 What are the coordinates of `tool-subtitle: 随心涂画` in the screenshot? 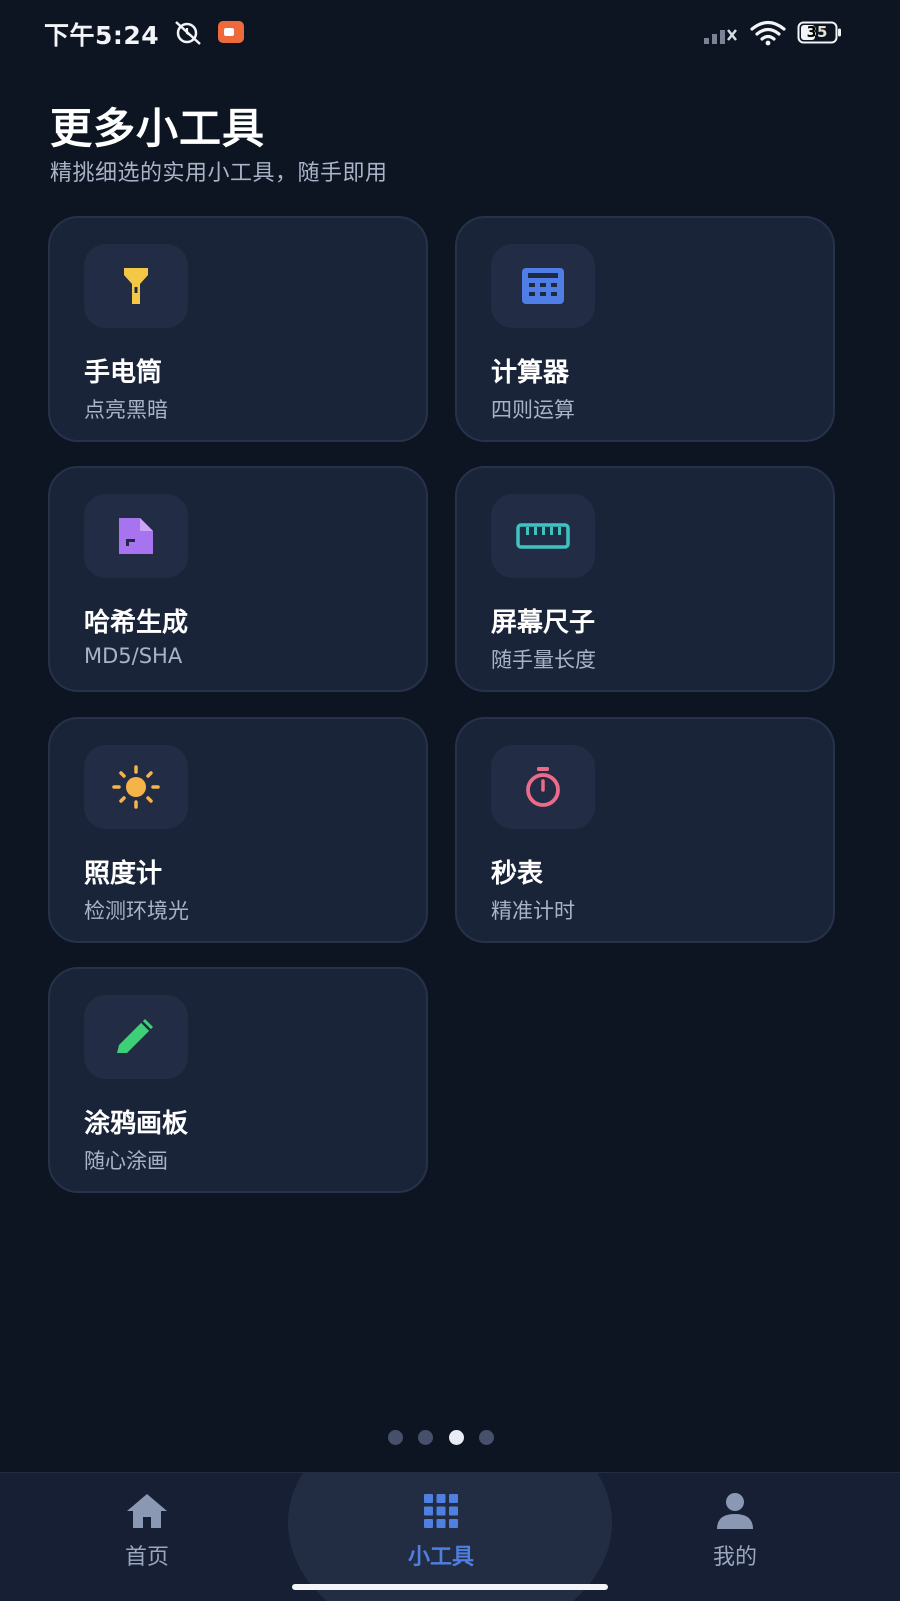 It's located at (126, 1161).